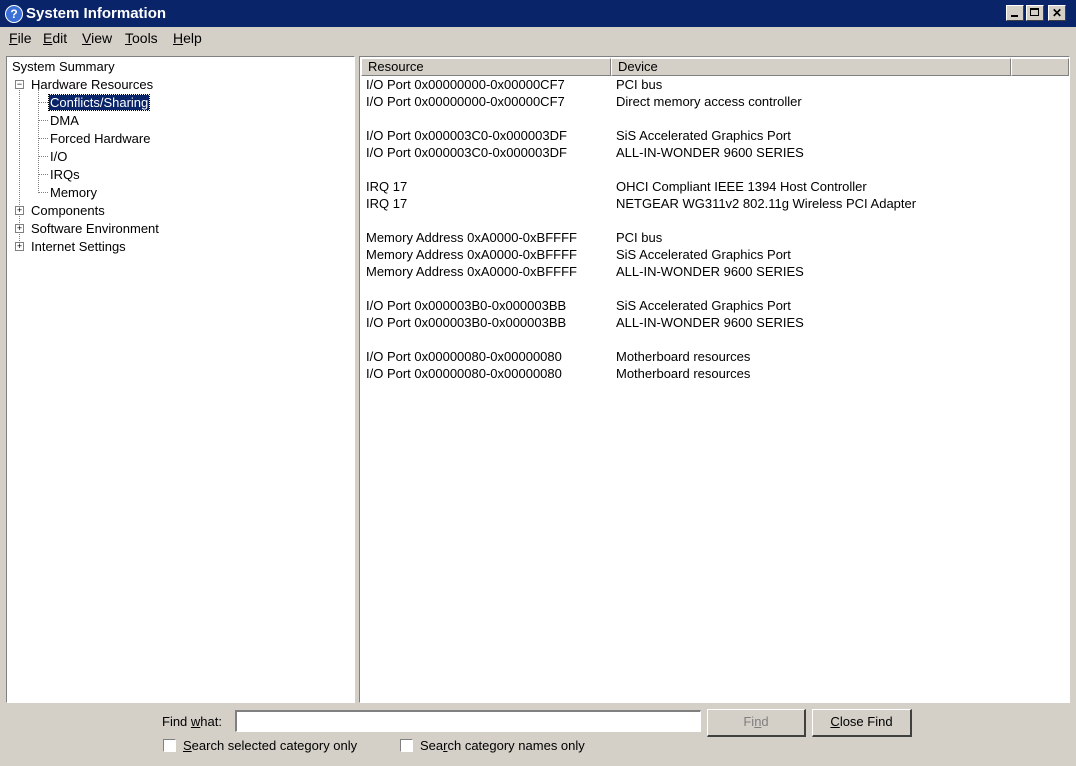 The image size is (1076, 766). Describe the element at coordinates (1015, 13) in the screenshot. I see `minimize-button` at that location.